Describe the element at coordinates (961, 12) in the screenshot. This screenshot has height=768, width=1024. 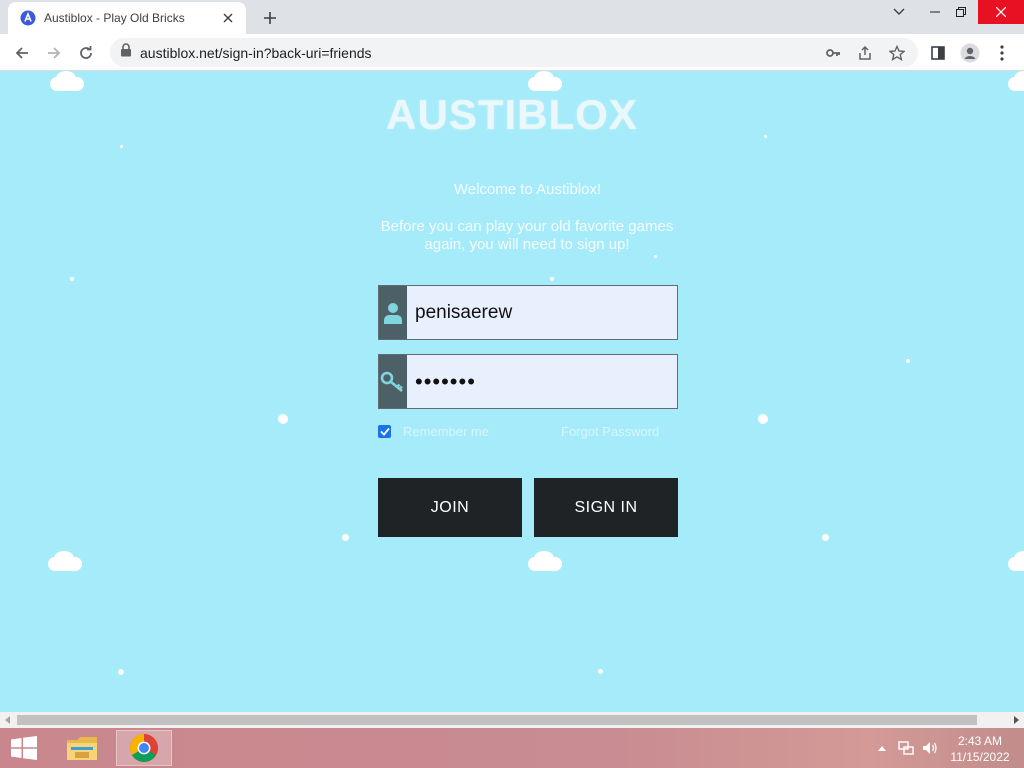
I see `restore-icon` at that location.